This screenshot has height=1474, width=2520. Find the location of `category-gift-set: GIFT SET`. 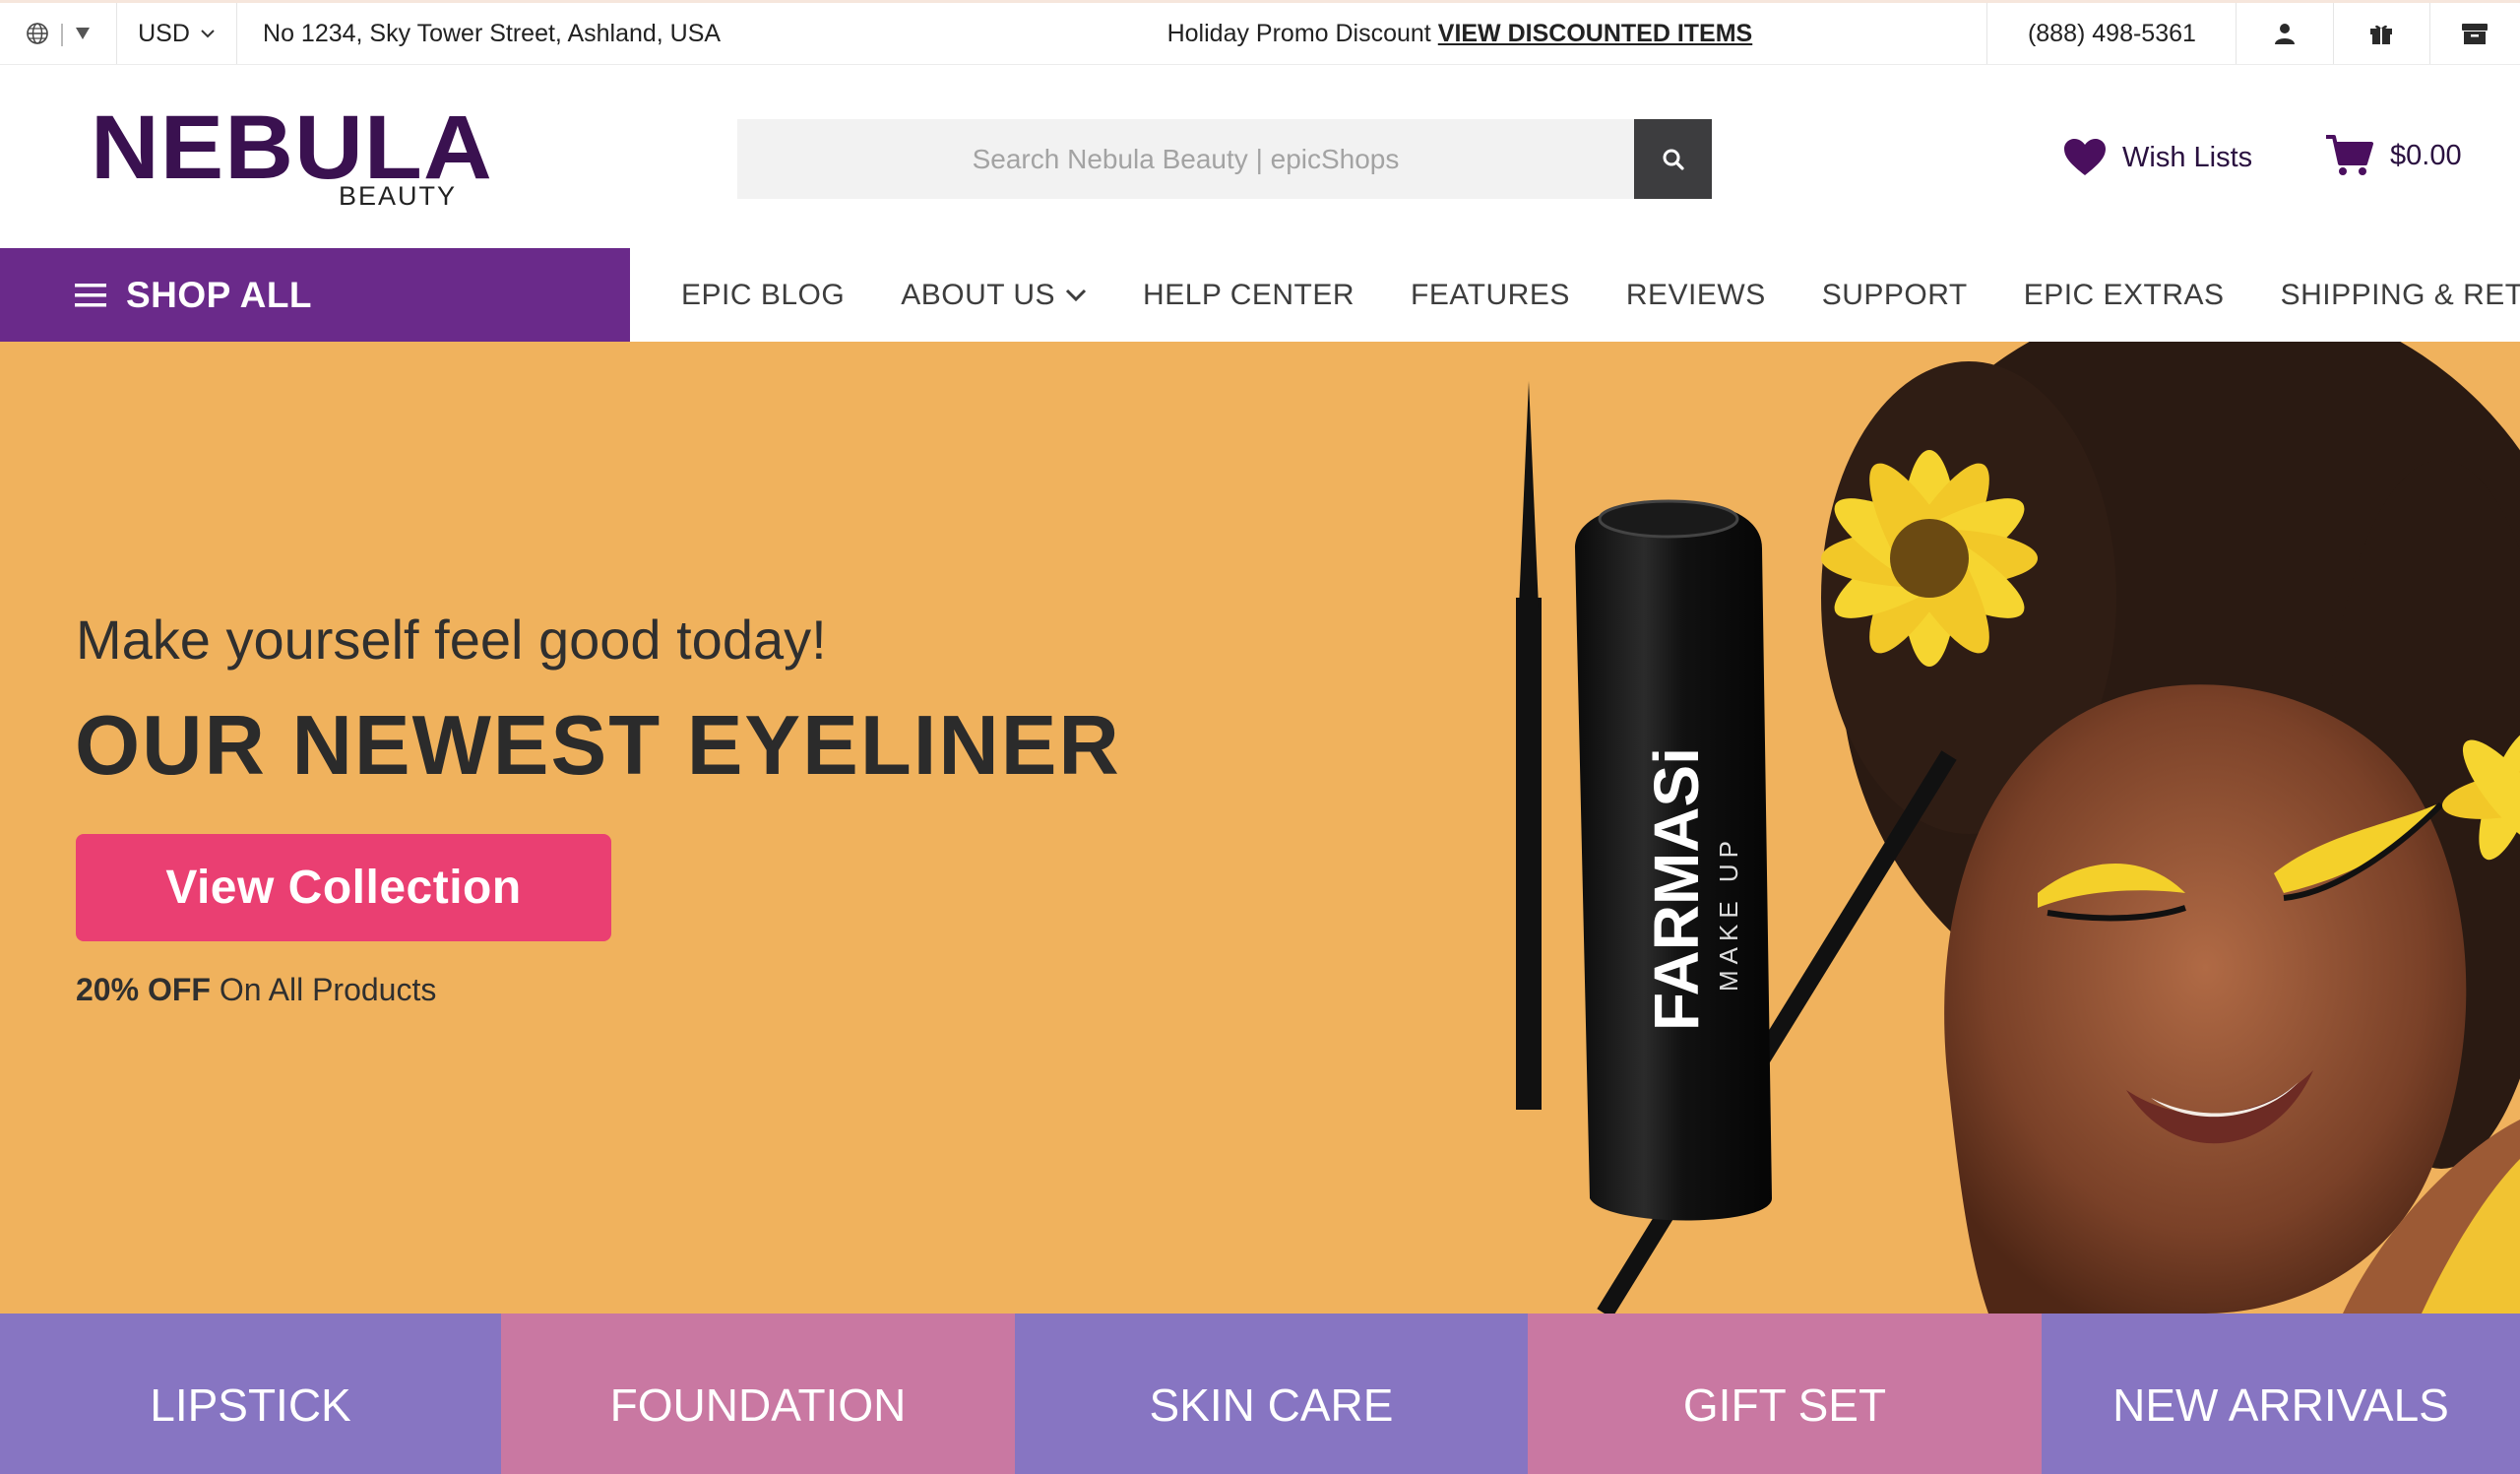

category-gift-set: GIFT SET is located at coordinates (1785, 1394).